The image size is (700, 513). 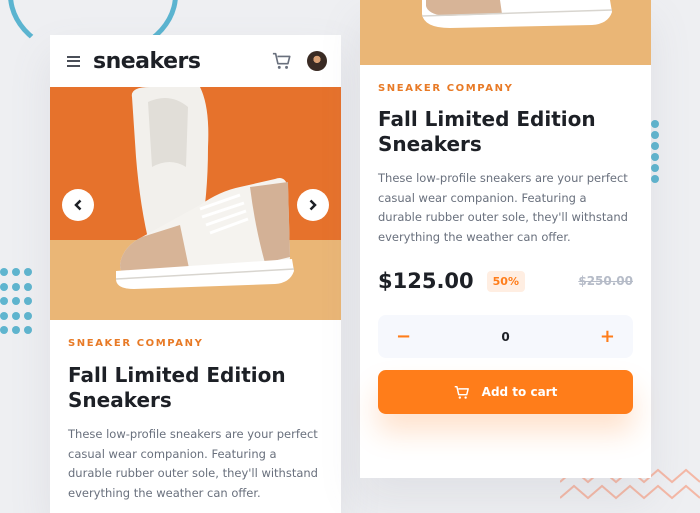 I want to click on original-price: $250.00, so click(x=605, y=281).